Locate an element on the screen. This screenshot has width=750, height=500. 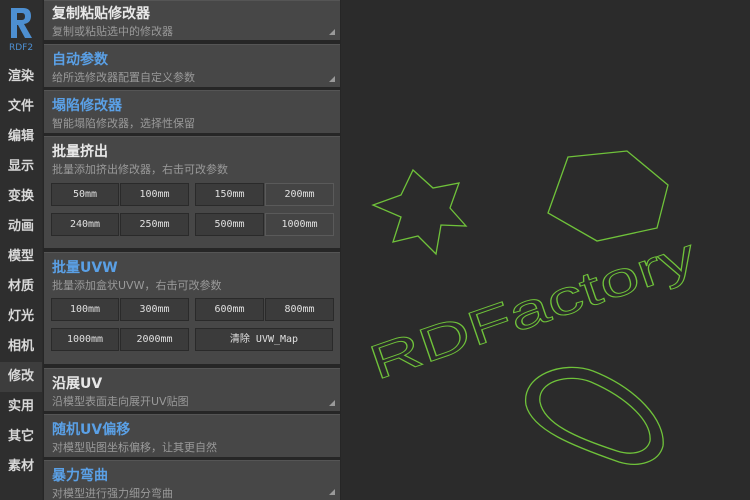
nav-item: 变换 is located at coordinates (21, 197).